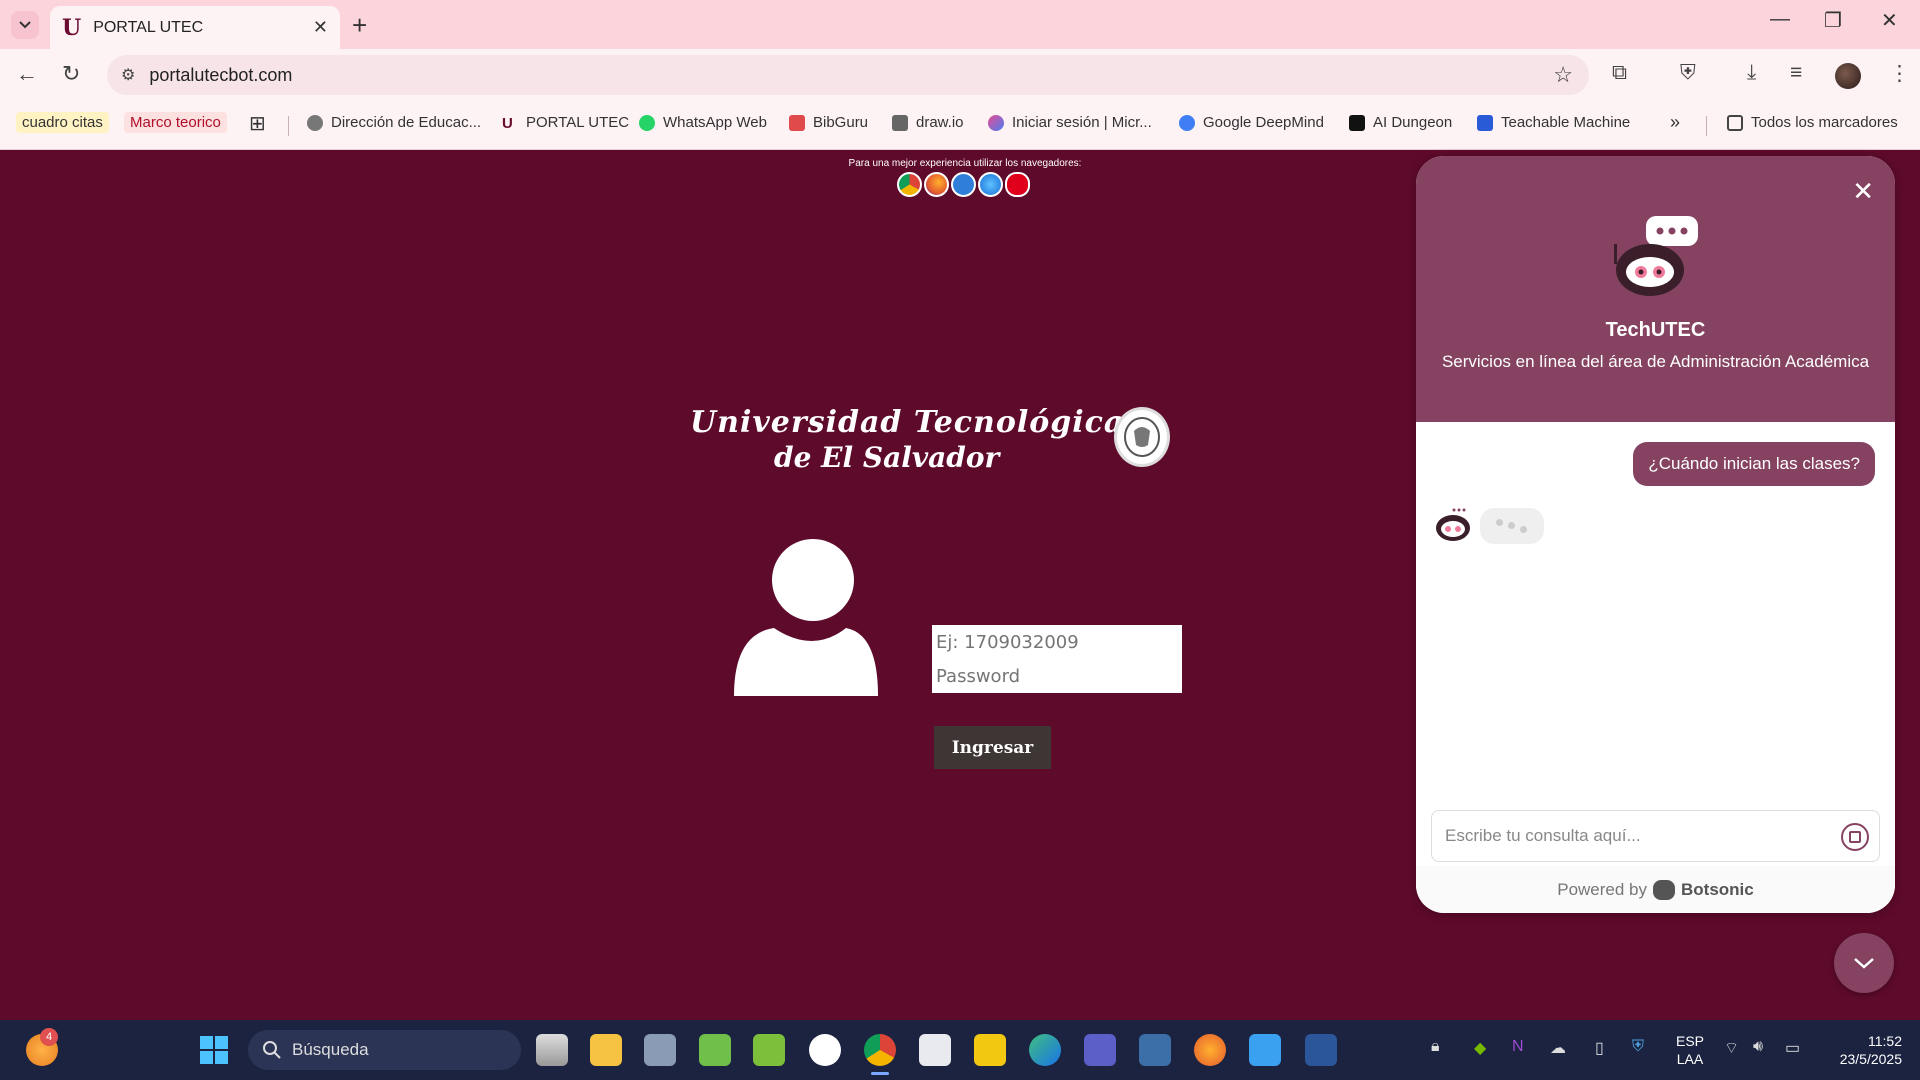 The height and width of the screenshot is (1080, 1920). What do you see at coordinates (848, 75) in the screenshot?
I see `address-bar: ⚙ portalutecbot.com ☆` at bounding box center [848, 75].